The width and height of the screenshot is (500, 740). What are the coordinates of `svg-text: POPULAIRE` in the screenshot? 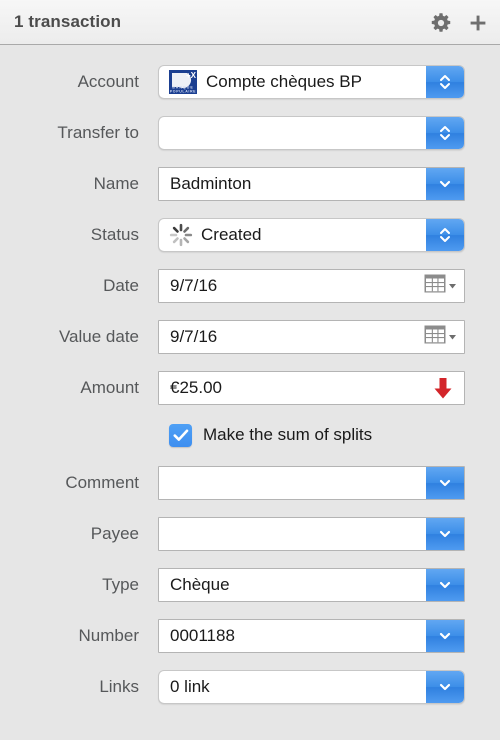 It's located at (183, 91).